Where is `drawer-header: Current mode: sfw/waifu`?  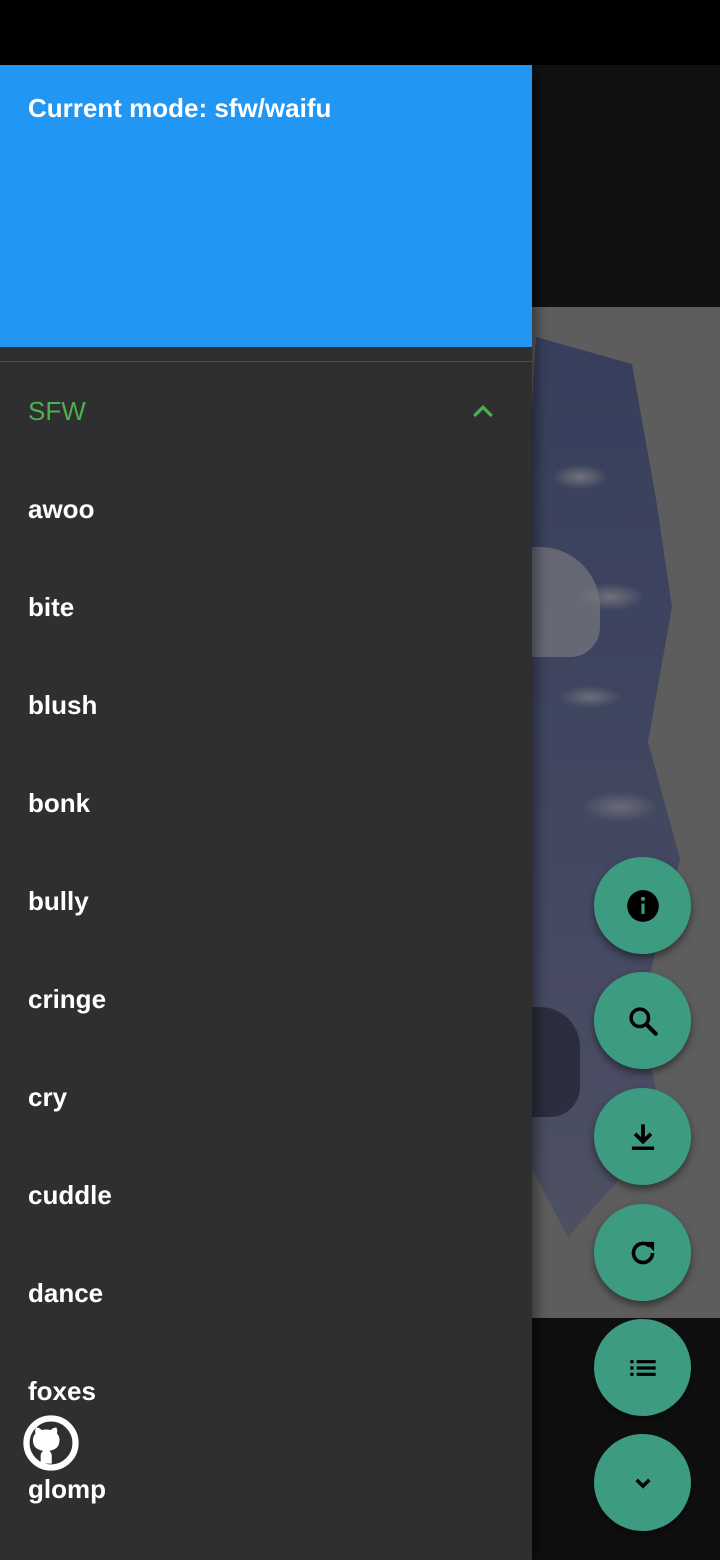
drawer-header: Current mode: sfw/waifu is located at coordinates (266, 206).